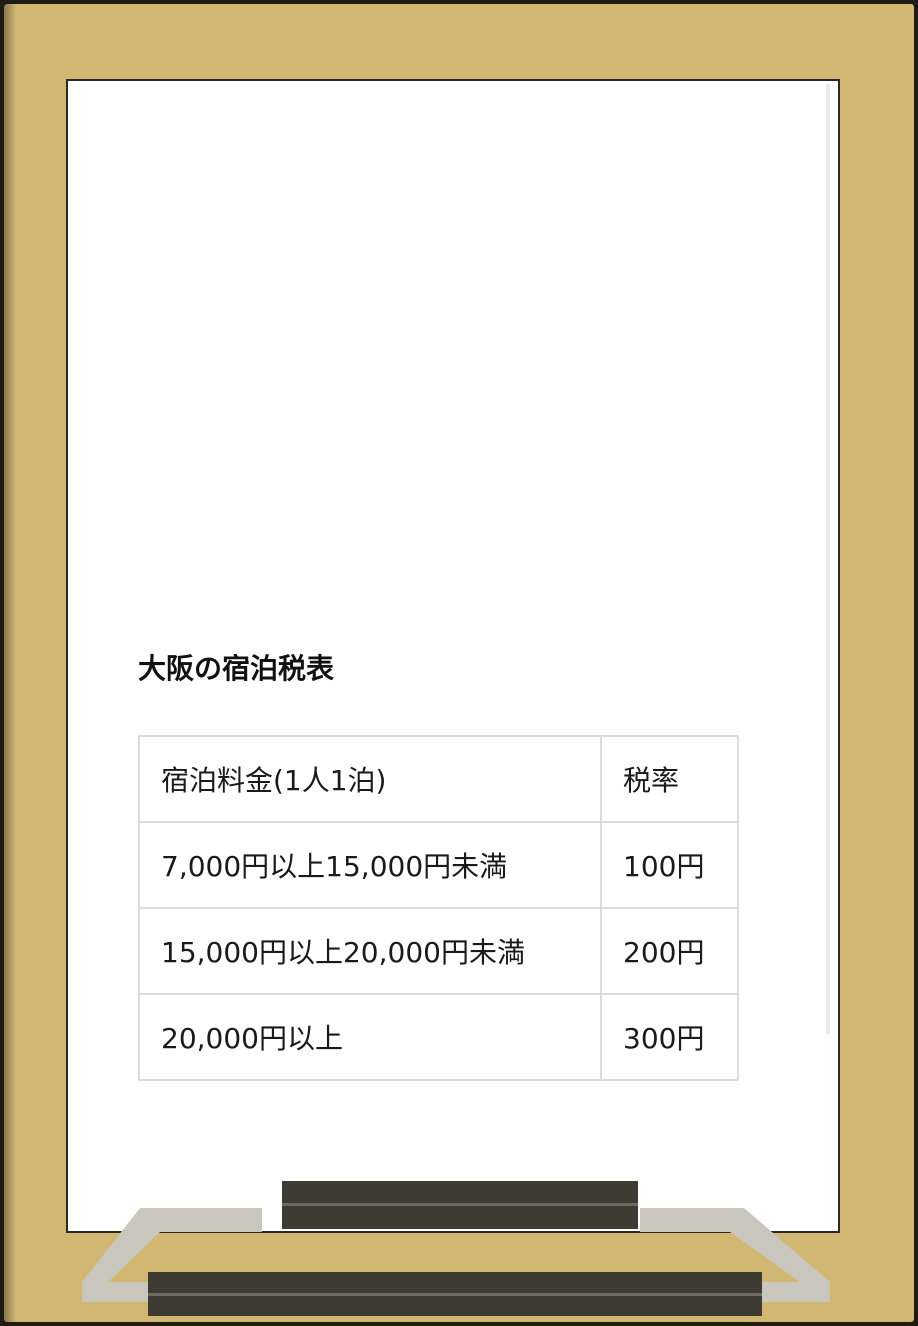 The width and height of the screenshot is (918, 1326). Describe the element at coordinates (669, 779) in the screenshot. I see `header-rate-cell: 税率` at that location.